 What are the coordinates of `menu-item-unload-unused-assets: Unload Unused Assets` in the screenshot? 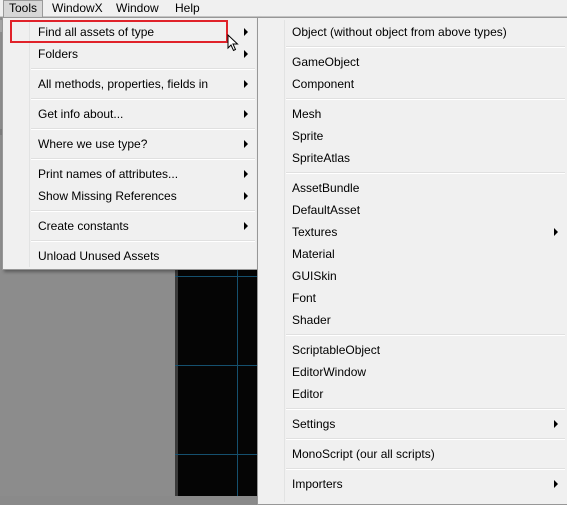 It's located at (130, 256).